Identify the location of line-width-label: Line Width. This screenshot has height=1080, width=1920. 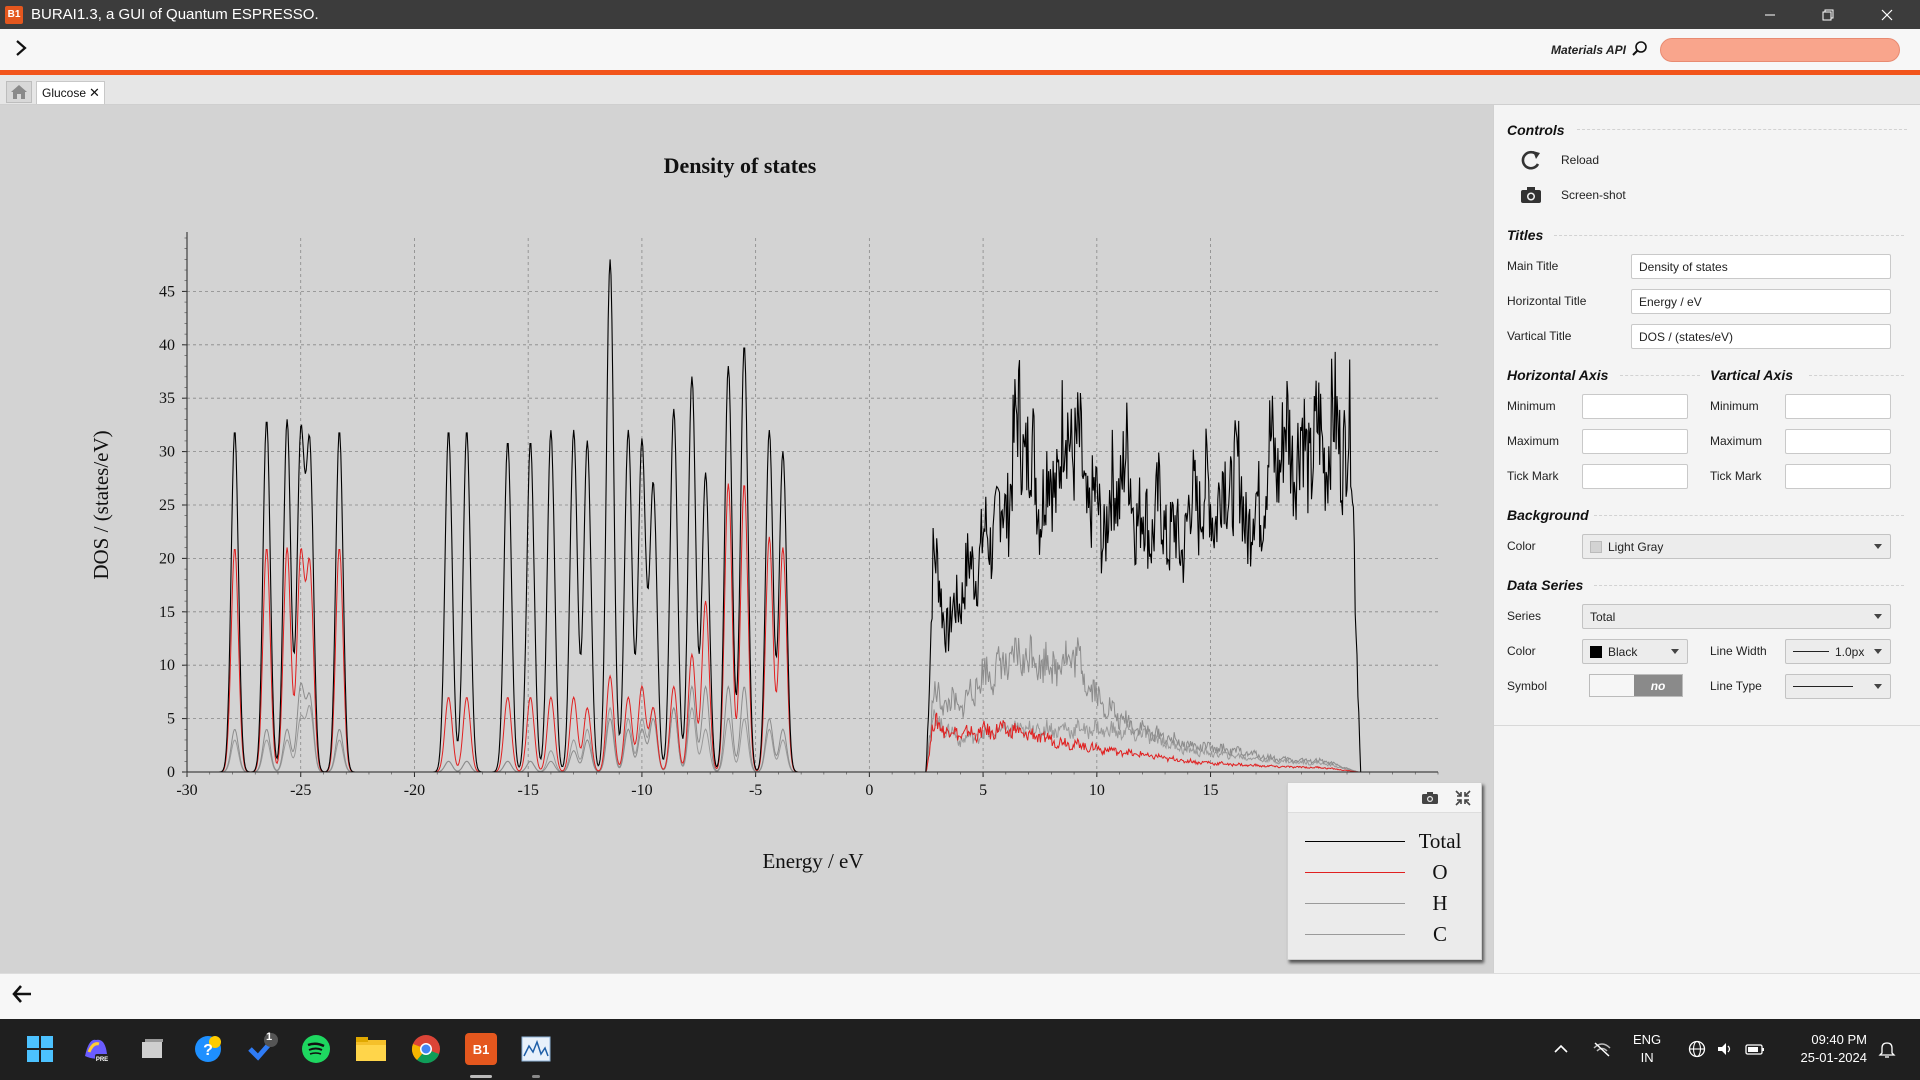
(1738, 651).